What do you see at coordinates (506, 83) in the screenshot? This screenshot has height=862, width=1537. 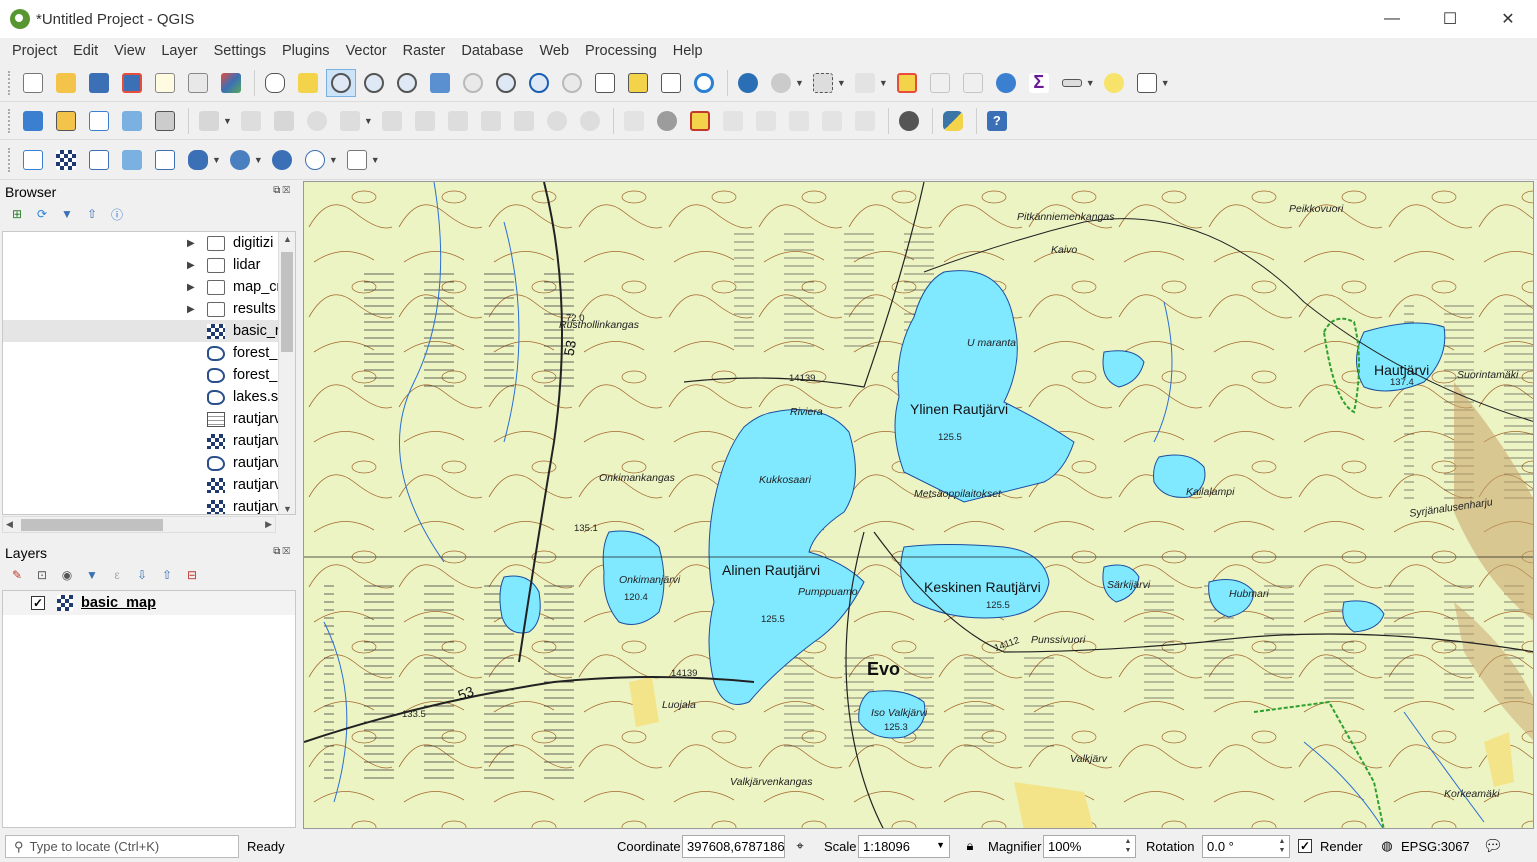 I see `zoom-layer-button` at bounding box center [506, 83].